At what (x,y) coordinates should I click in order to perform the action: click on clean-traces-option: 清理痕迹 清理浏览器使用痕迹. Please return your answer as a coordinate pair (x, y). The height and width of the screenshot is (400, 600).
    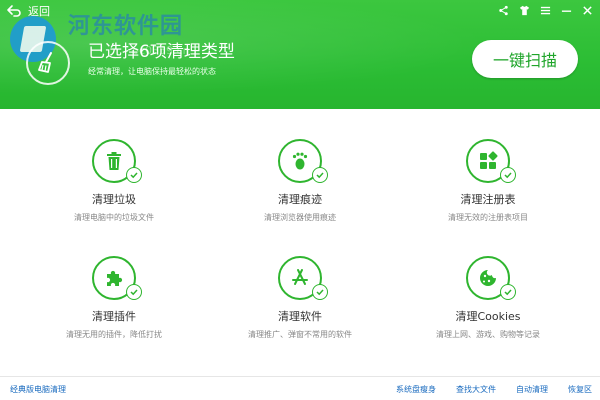
    Looking at the image, I should click on (300, 189).